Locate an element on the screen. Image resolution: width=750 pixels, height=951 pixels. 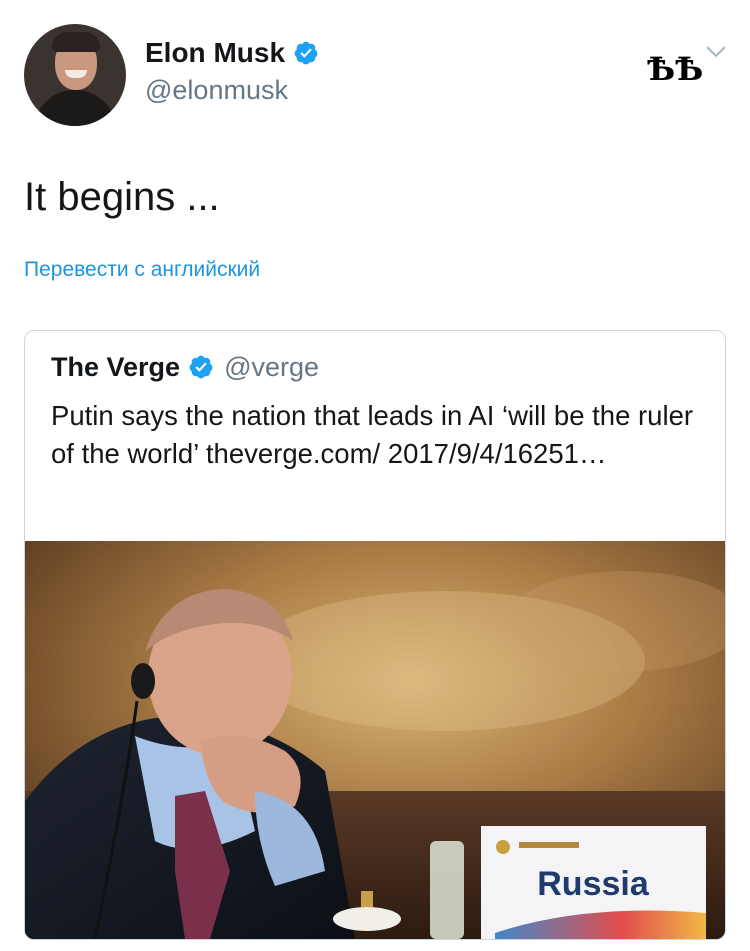
author-display-name: Elon Musk is located at coordinates (215, 53).